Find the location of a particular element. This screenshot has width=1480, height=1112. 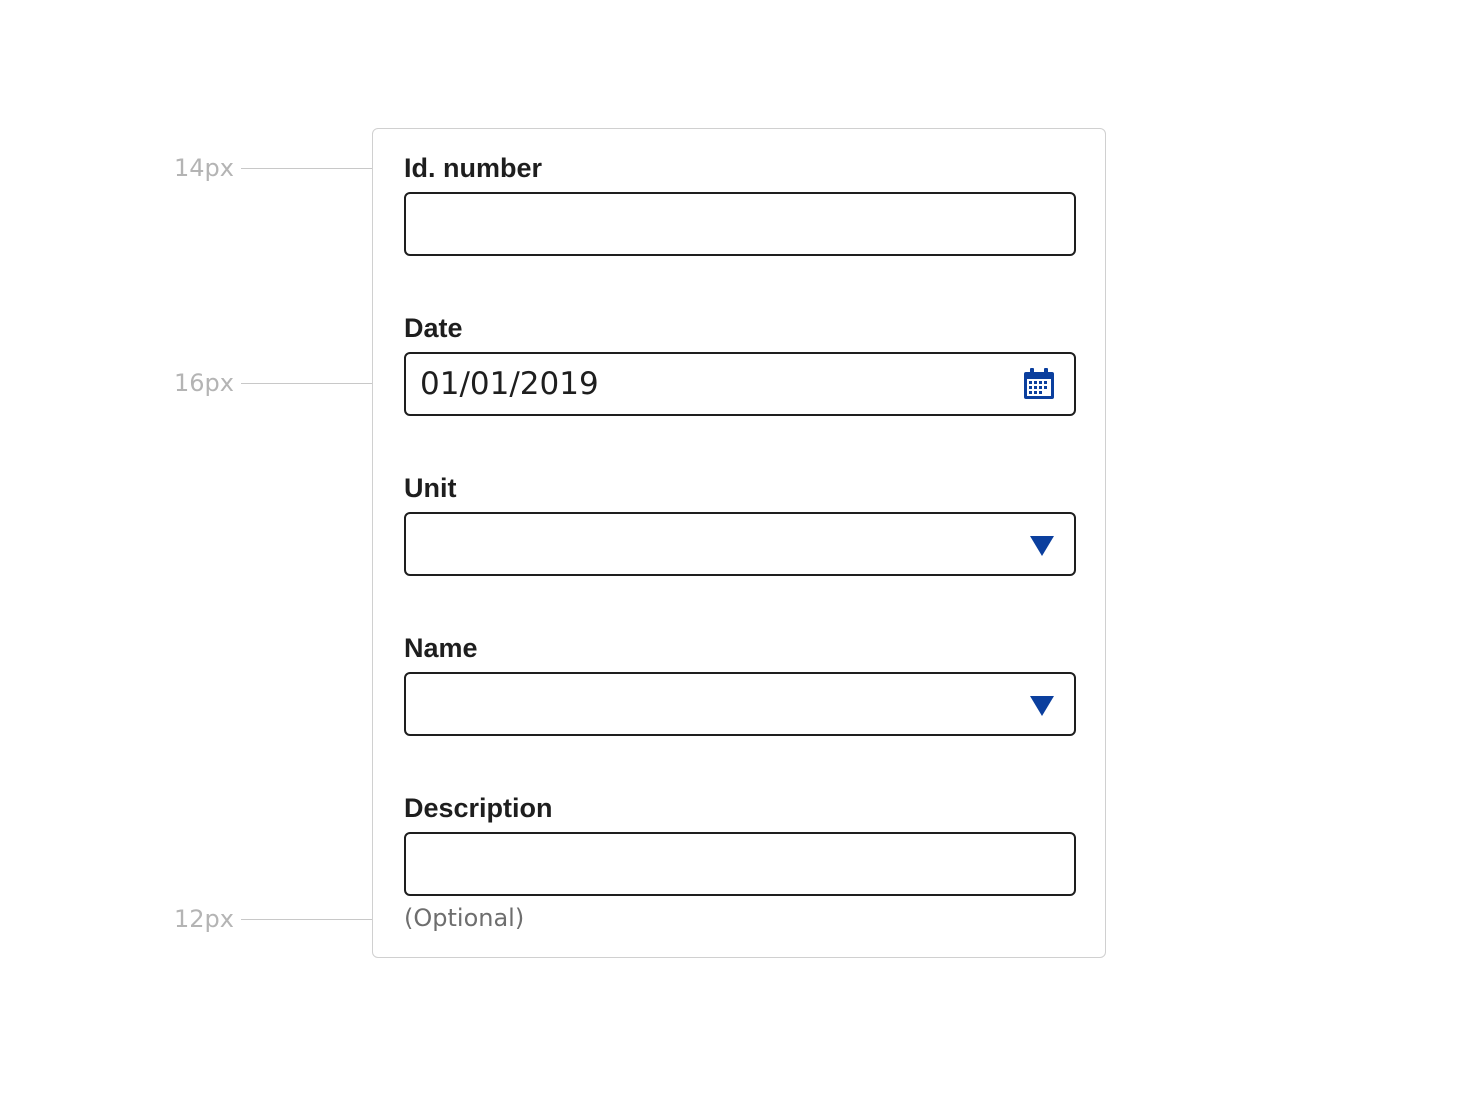

calendar-icon is located at coordinates (1039, 384).